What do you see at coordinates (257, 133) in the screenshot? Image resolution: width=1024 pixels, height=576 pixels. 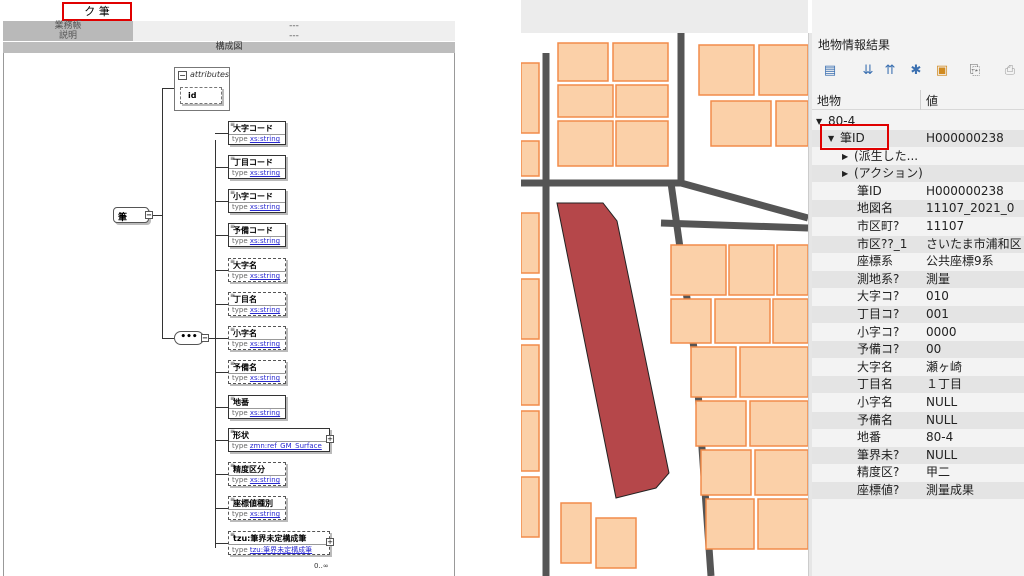 I see `schema-element: ≡ 大字コード type xs:string` at bounding box center [257, 133].